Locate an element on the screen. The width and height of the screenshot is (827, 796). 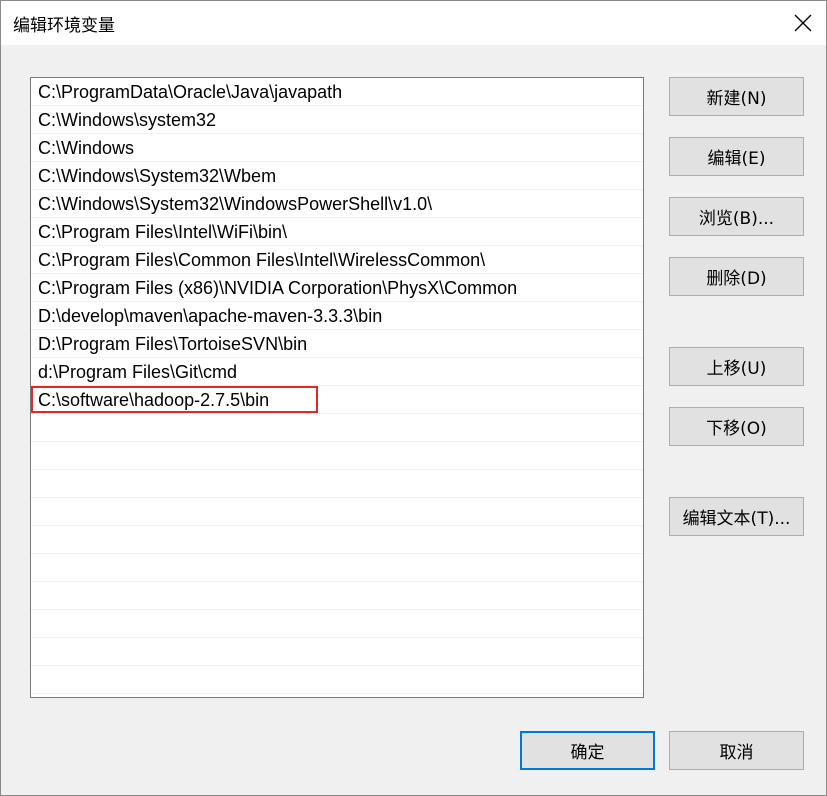
cancel-button: 取消 is located at coordinates (736, 750).